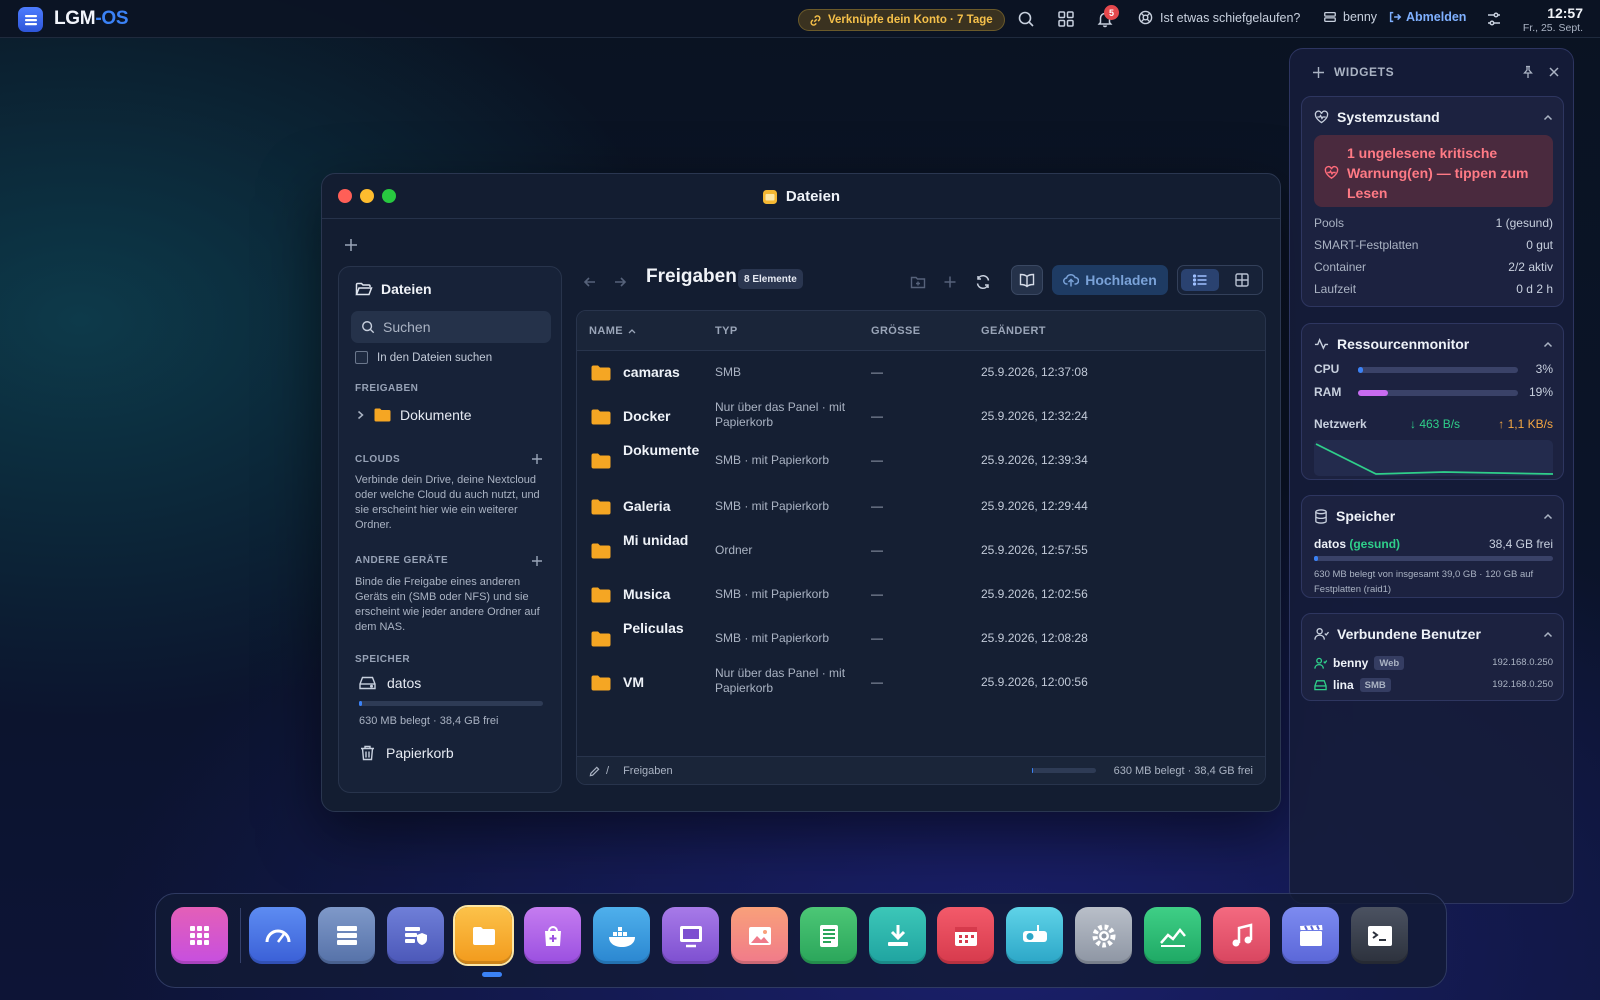  Describe the element at coordinates (451, 327) in the screenshot. I see `sidebar-search-input: Suchen` at that location.